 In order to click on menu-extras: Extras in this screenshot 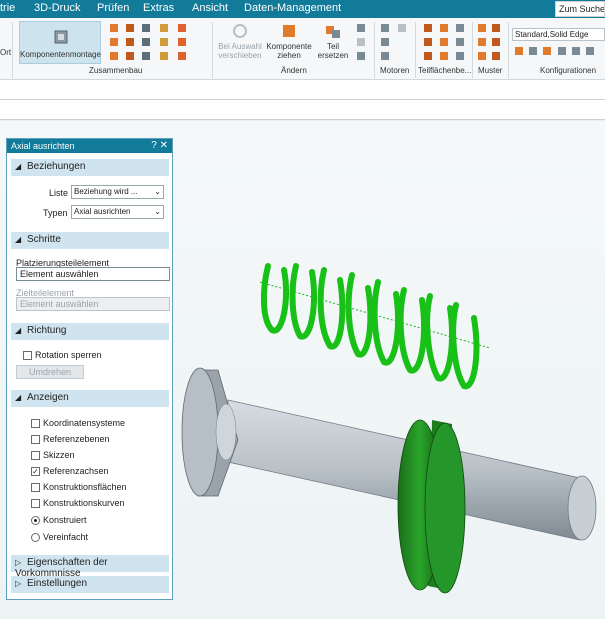, I will do `click(158, 8)`.